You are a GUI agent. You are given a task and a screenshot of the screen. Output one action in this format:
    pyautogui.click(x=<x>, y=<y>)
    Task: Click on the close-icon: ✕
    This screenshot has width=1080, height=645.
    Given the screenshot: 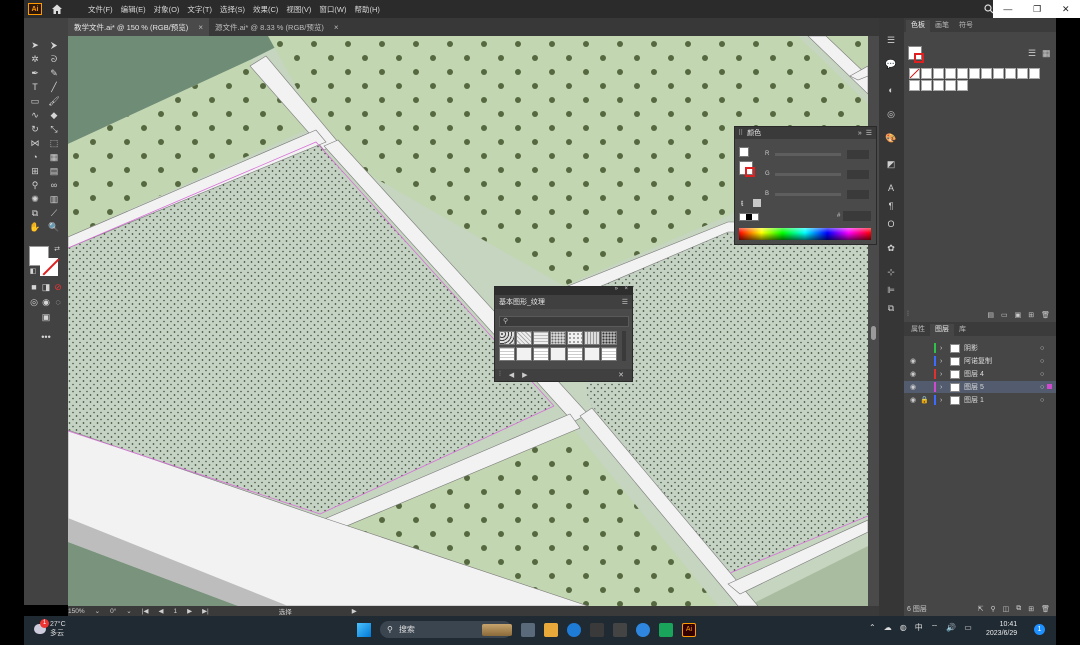 What is the action you would take?
    pyautogui.click(x=1066, y=9)
    